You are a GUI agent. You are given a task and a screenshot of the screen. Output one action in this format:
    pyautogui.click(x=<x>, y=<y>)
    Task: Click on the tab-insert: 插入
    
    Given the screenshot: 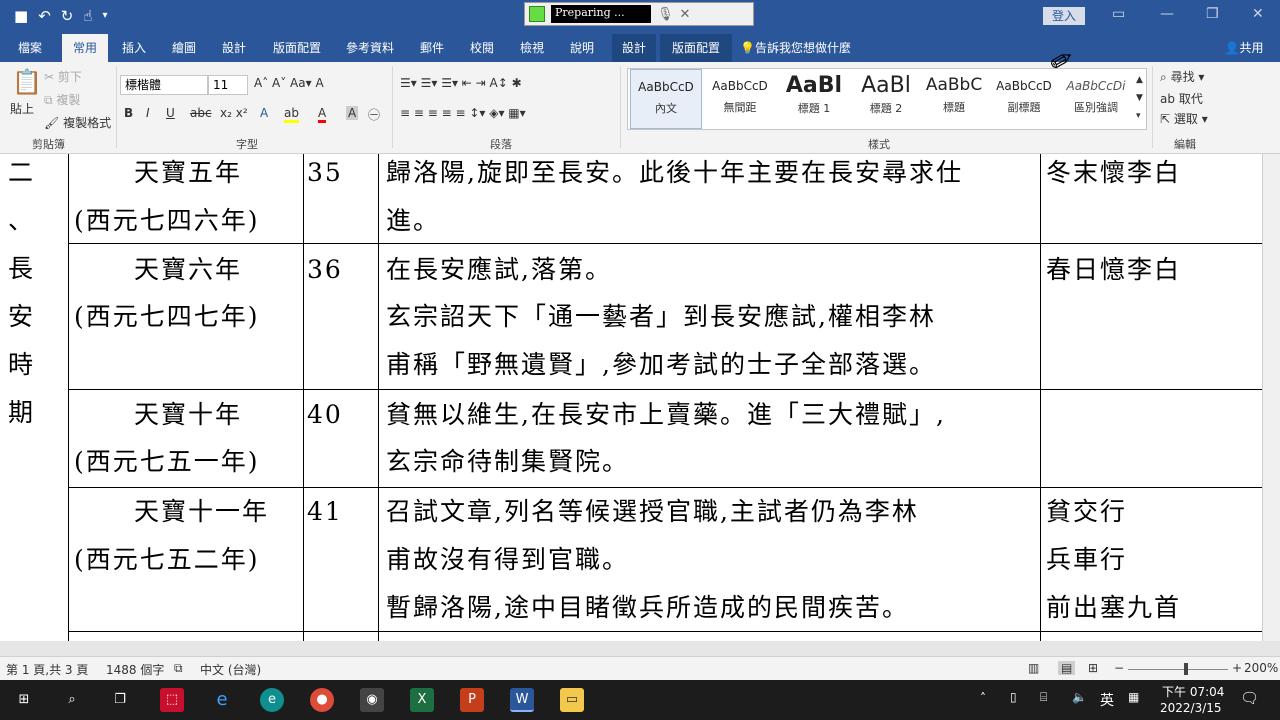 What is the action you would take?
    pyautogui.click(x=134, y=48)
    